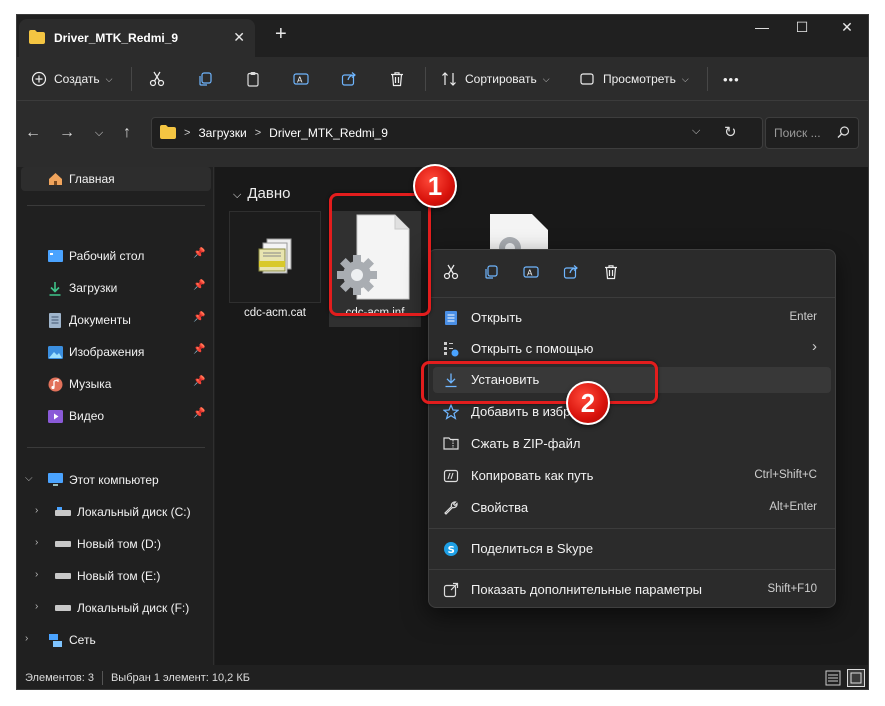 This screenshot has height=706, width=885. I want to click on computer-icon, so click(55, 480).